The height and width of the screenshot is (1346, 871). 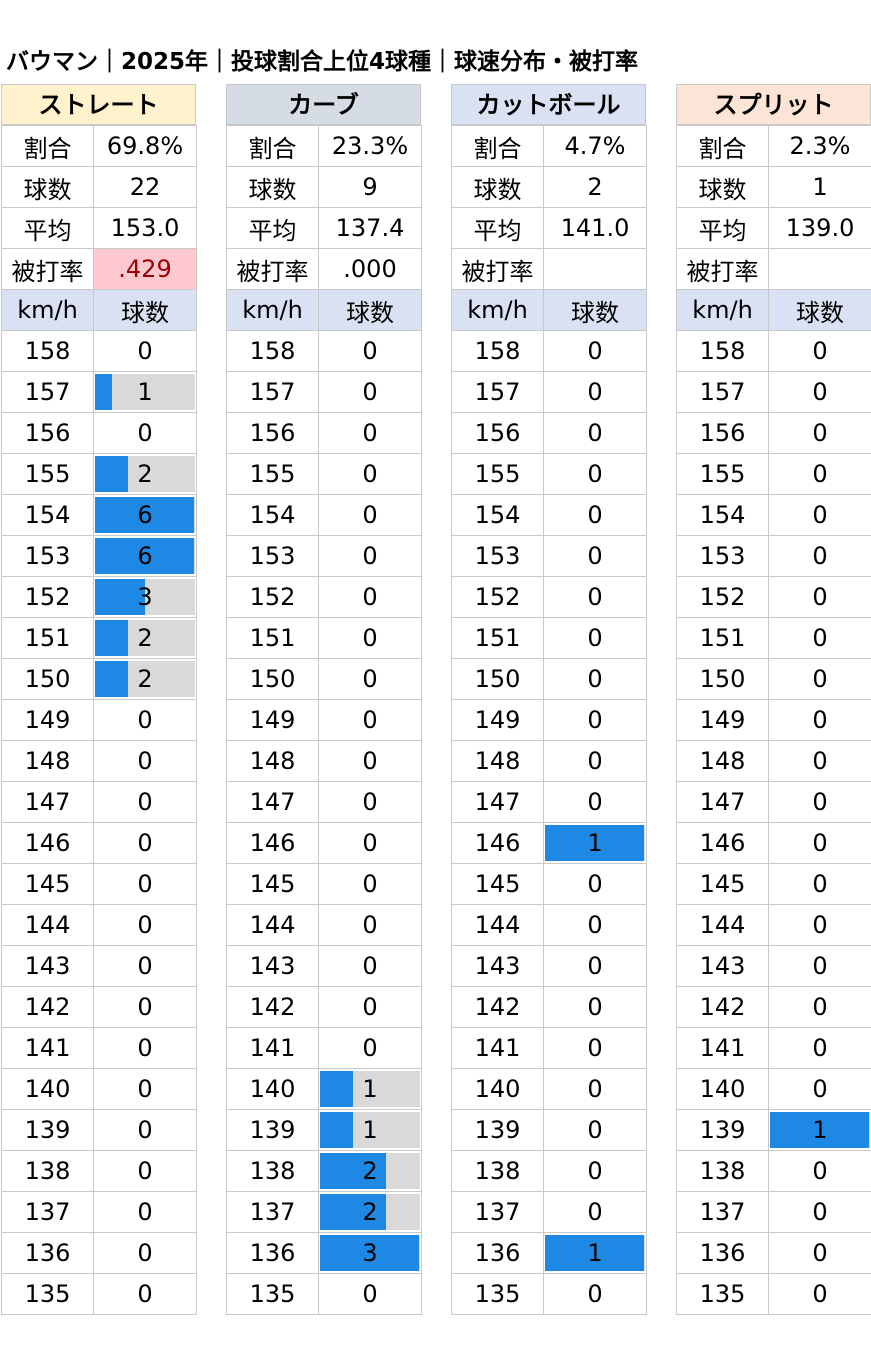 I want to click on speed-row: 151 2, so click(x=99, y=638).